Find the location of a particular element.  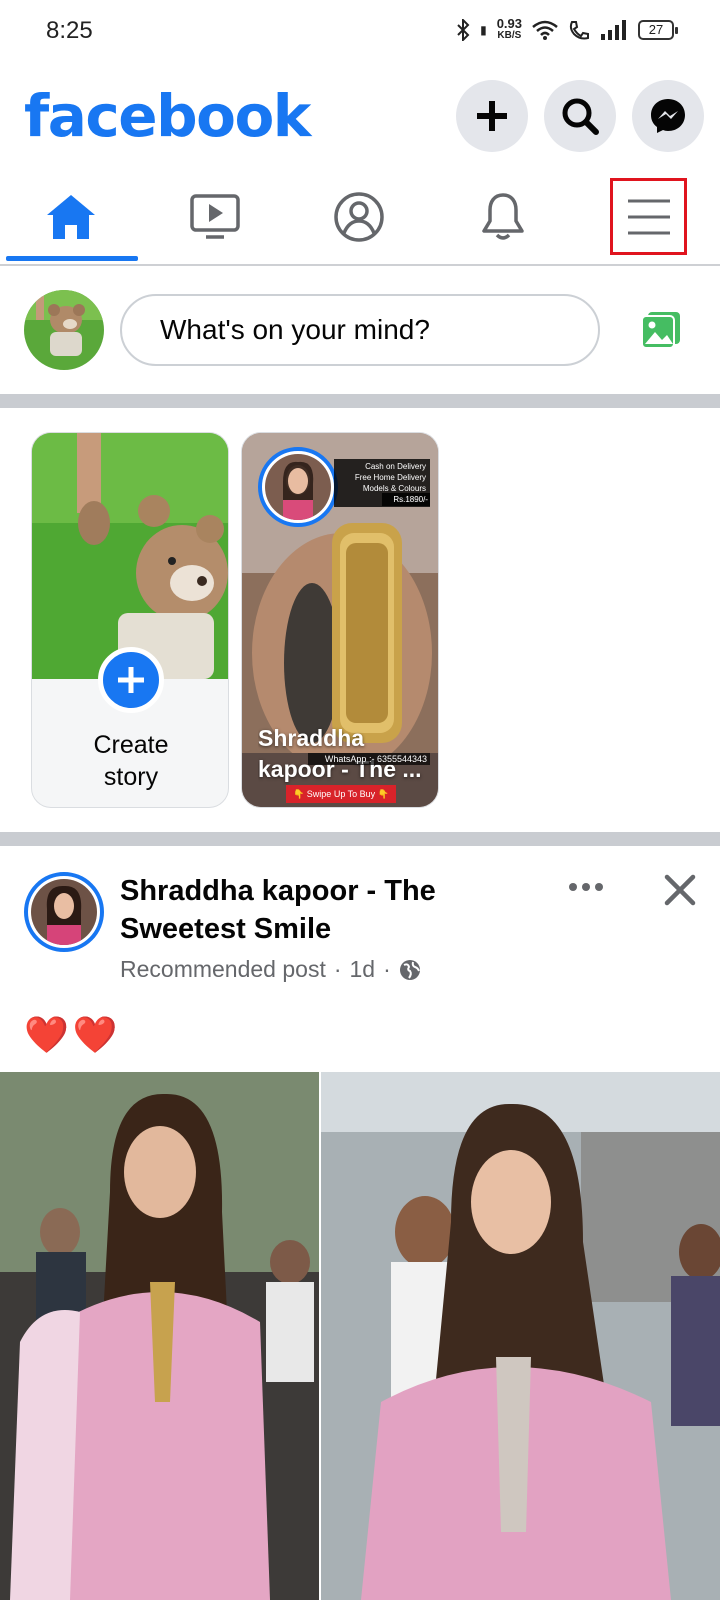

create-button is located at coordinates (492, 116).